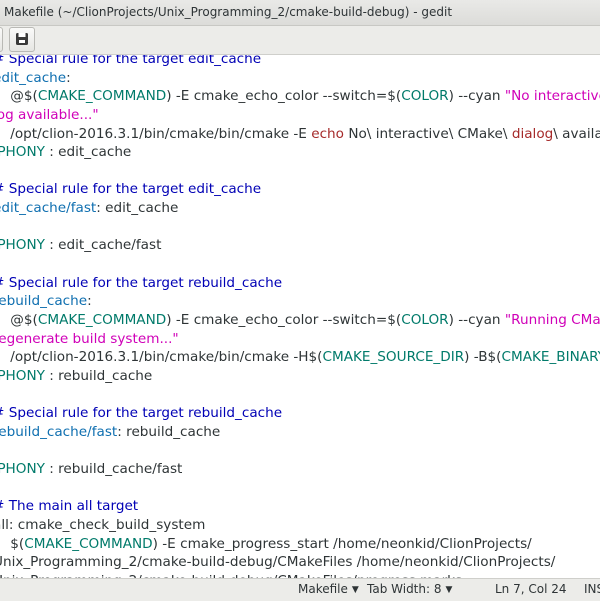  Describe the element at coordinates (48, 208) in the screenshot. I see `code-token: edit_cache/fast` at that location.